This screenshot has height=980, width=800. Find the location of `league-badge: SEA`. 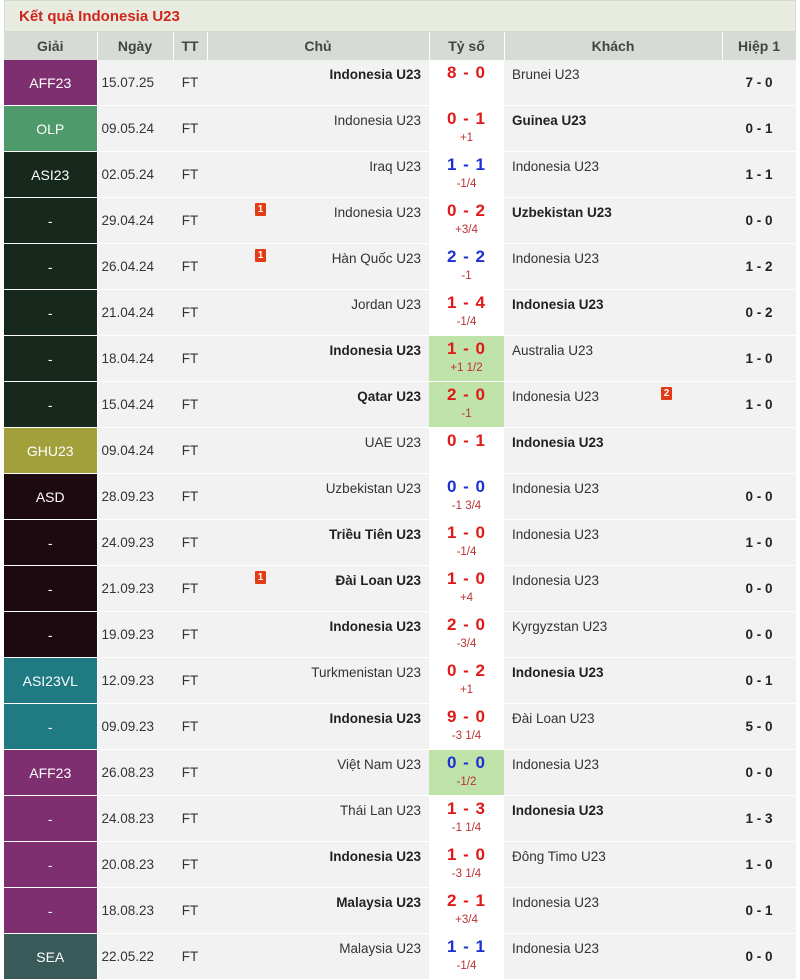

league-badge: SEA is located at coordinates (51, 956).